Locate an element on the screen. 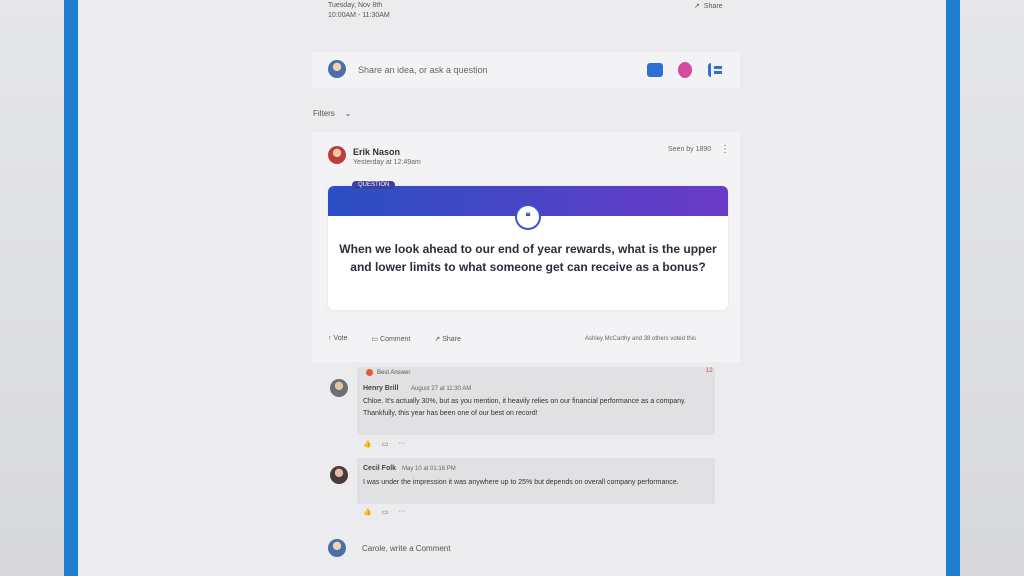 The width and height of the screenshot is (1024, 576). comment-label: Comment is located at coordinates (395, 339).